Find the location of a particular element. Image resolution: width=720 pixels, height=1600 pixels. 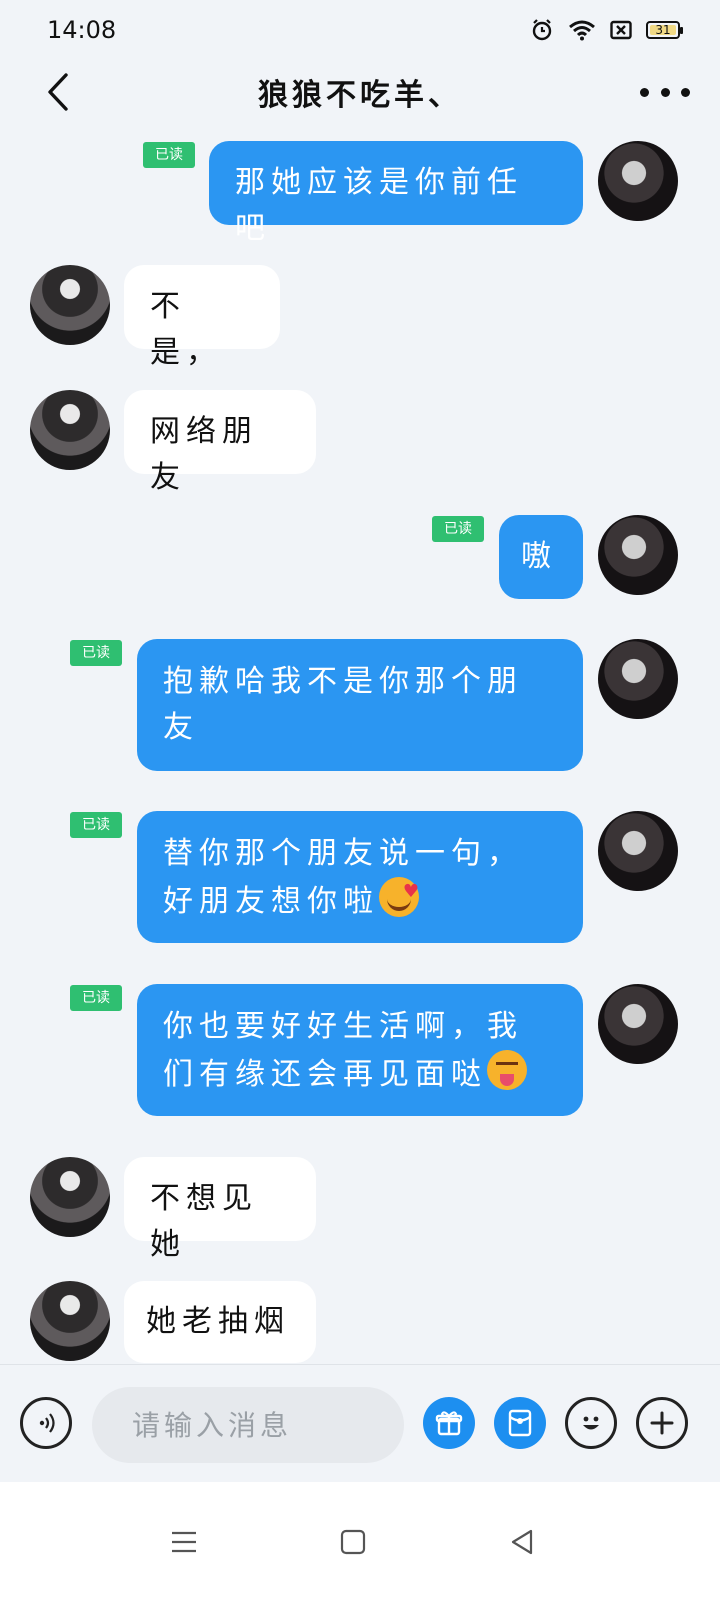

message-input is located at coordinates (248, 1425).